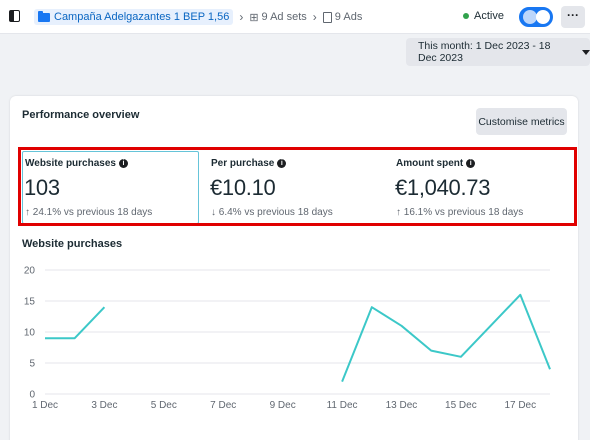 This screenshot has width=590, height=440. Describe the element at coordinates (142, 17) in the screenshot. I see `breadcrumb-campaign-label: Campaña Adelgazantes 1 BEP 1,56` at that location.